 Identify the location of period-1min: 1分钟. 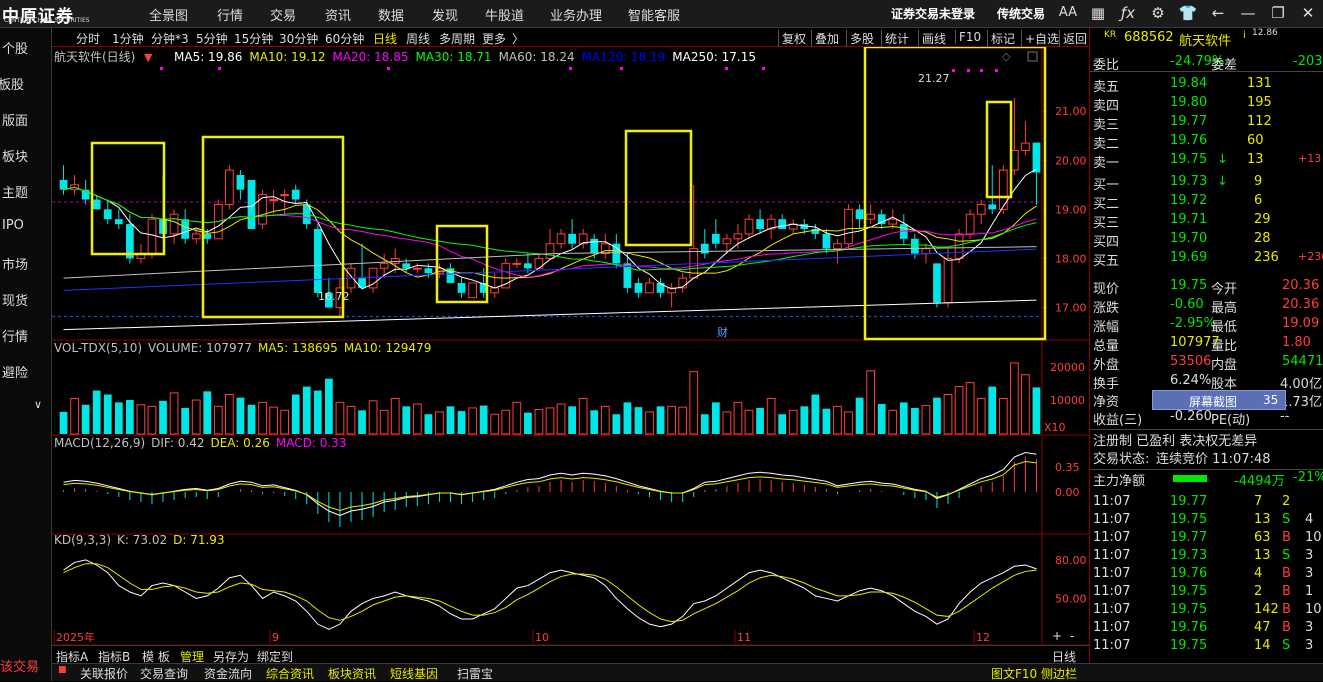
(128, 38).